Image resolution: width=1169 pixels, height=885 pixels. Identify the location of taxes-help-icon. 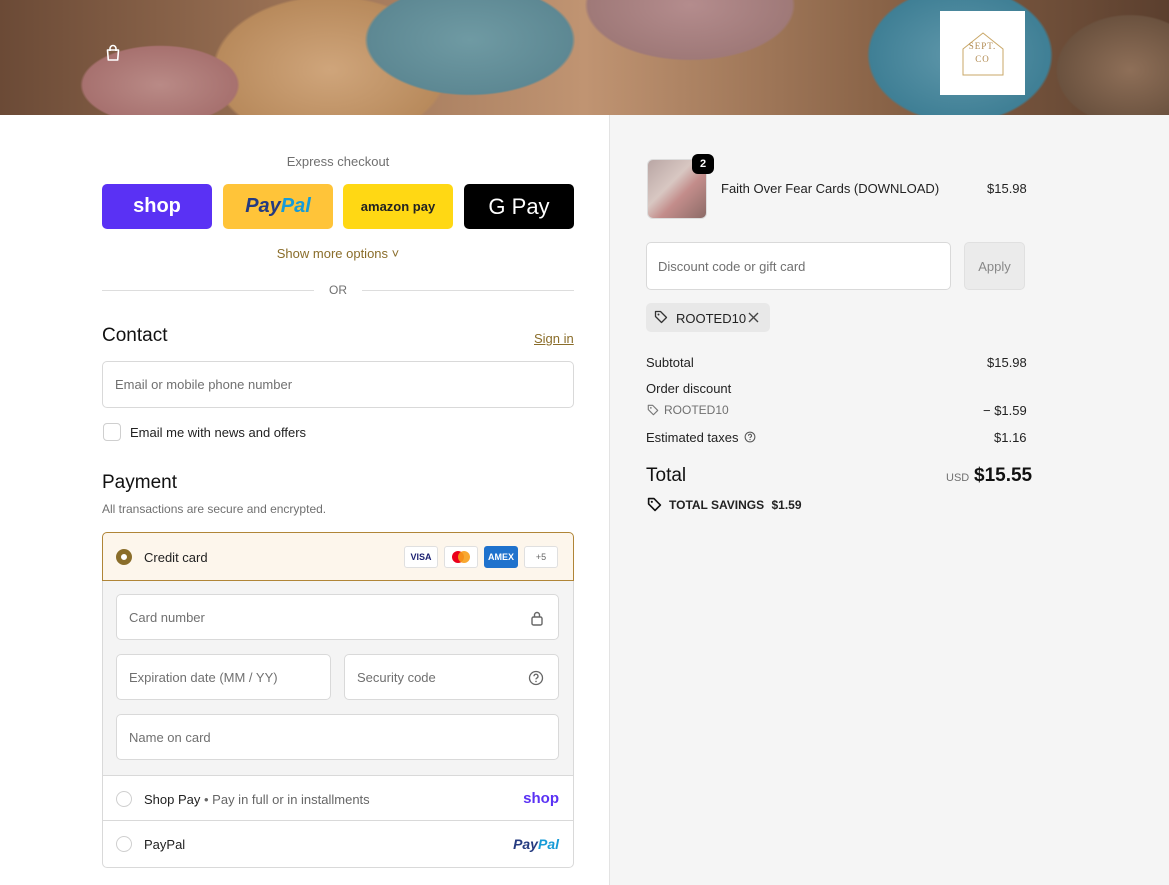
(750, 437).